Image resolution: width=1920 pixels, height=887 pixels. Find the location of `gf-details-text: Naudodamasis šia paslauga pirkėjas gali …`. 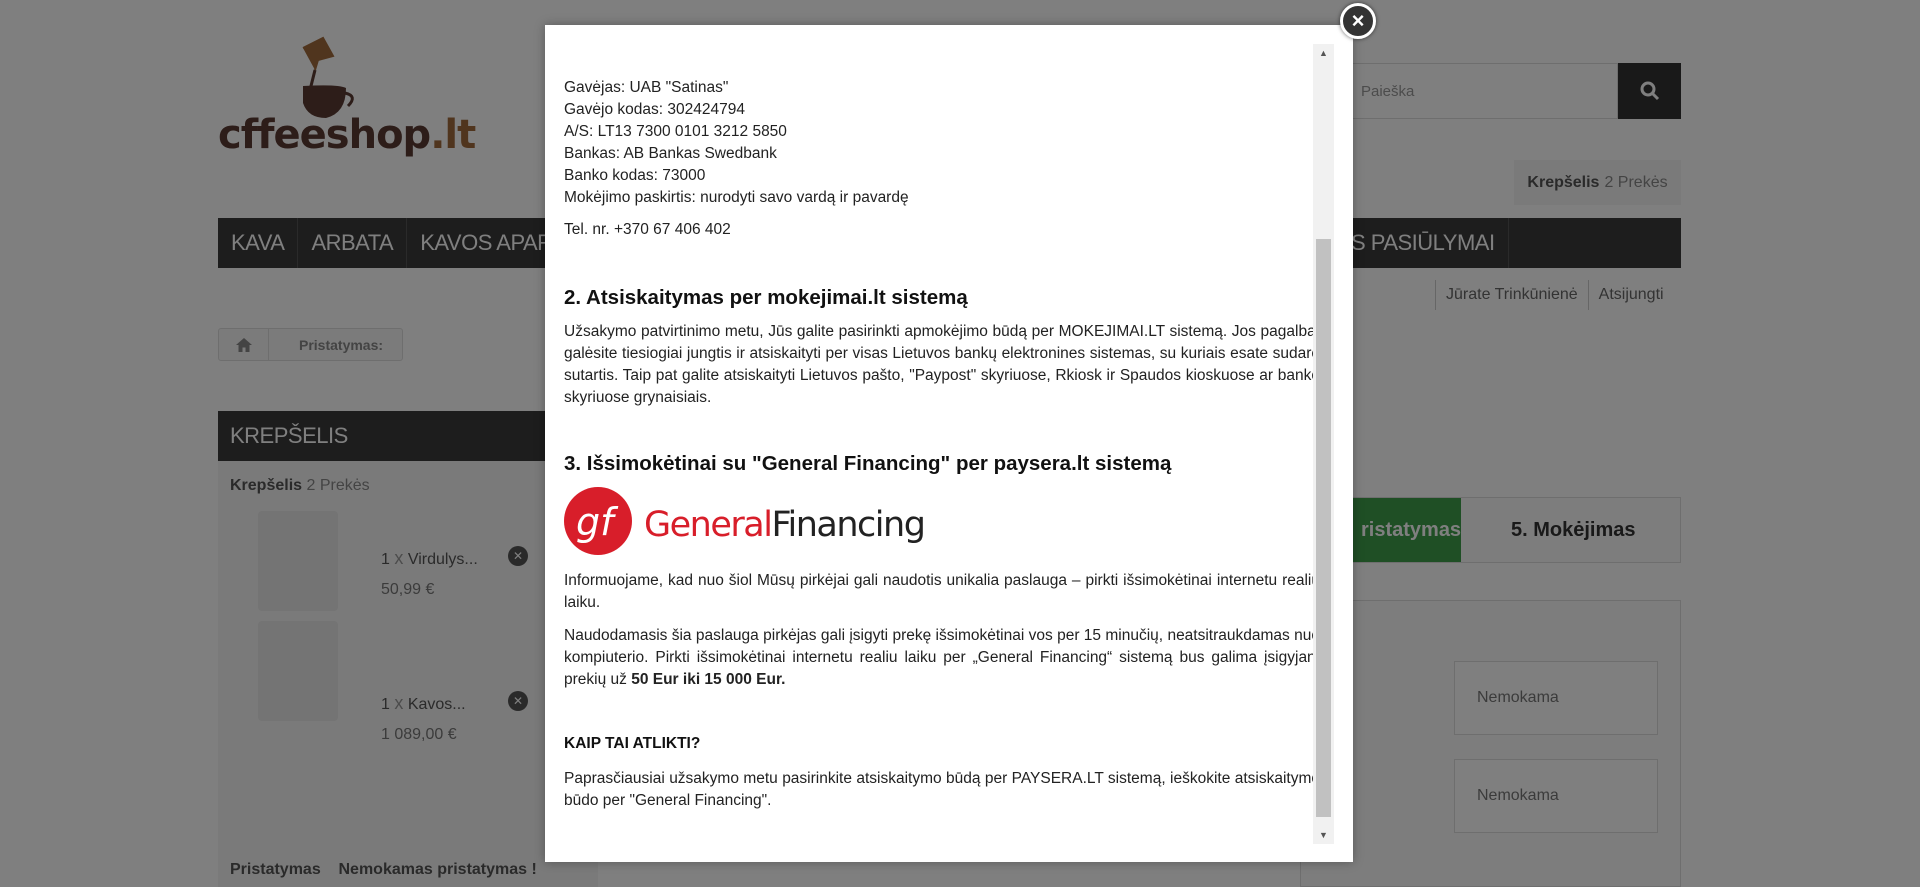

gf-details-text: Naudodamasis šia paslauga pirkėjas gali … is located at coordinates (942, 658).